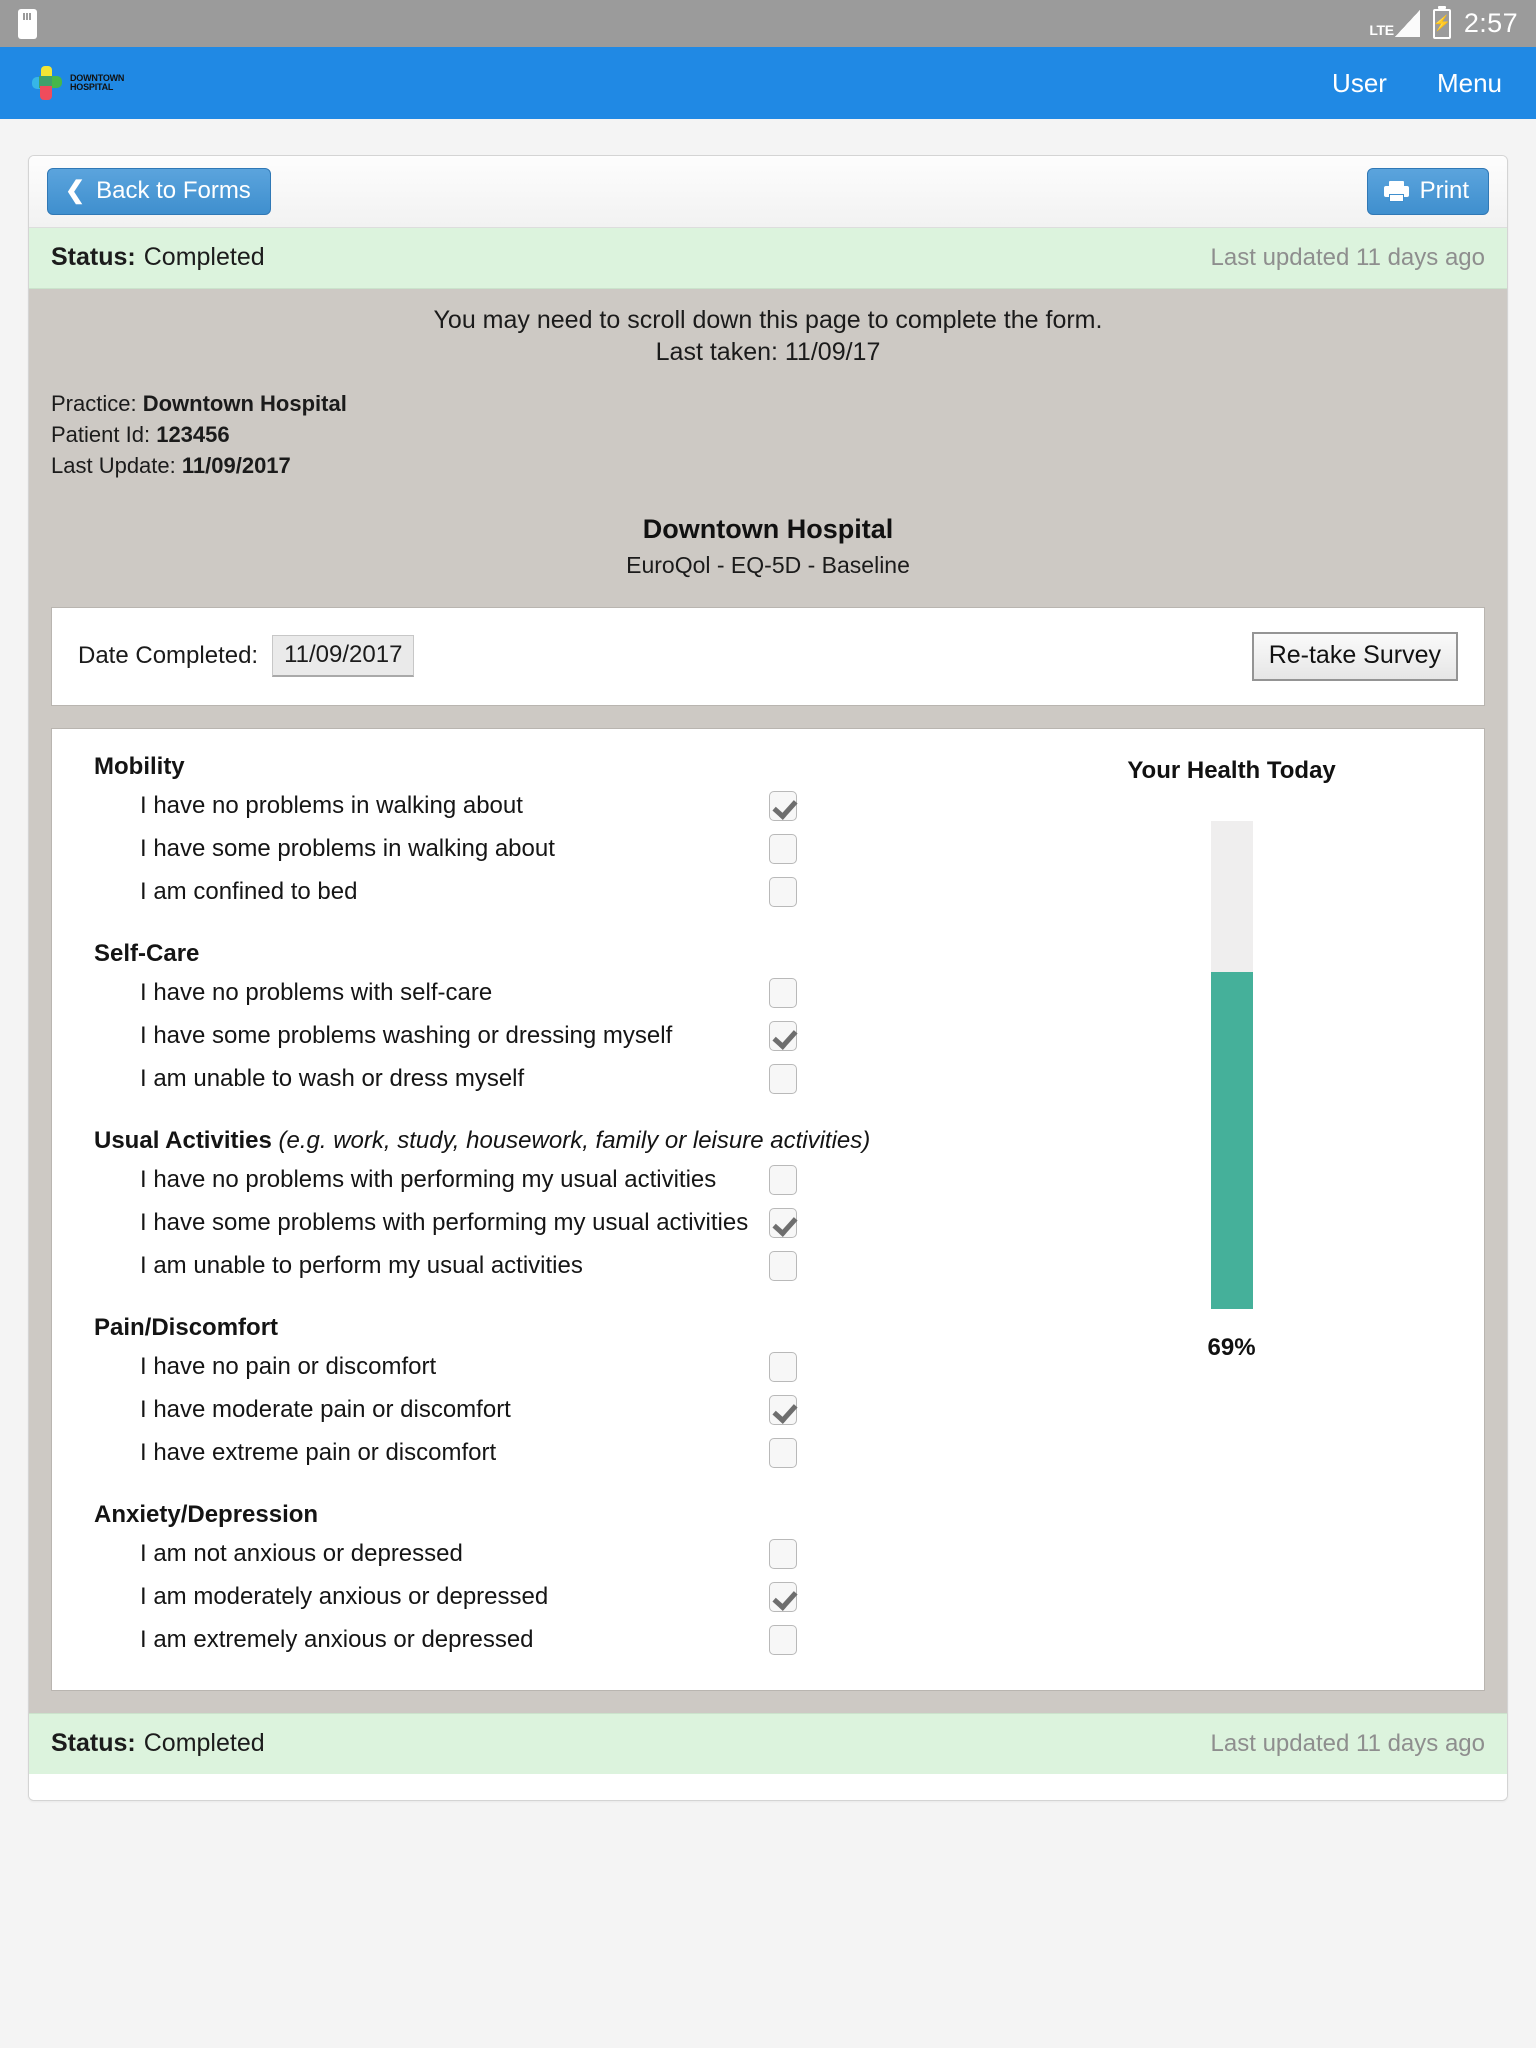 The image size is (1536, 2048). Describe the element at coordinates (539, 1079) in the screenshot. I see `survey-option-row: I am unable to wash or dress myself` at that location.